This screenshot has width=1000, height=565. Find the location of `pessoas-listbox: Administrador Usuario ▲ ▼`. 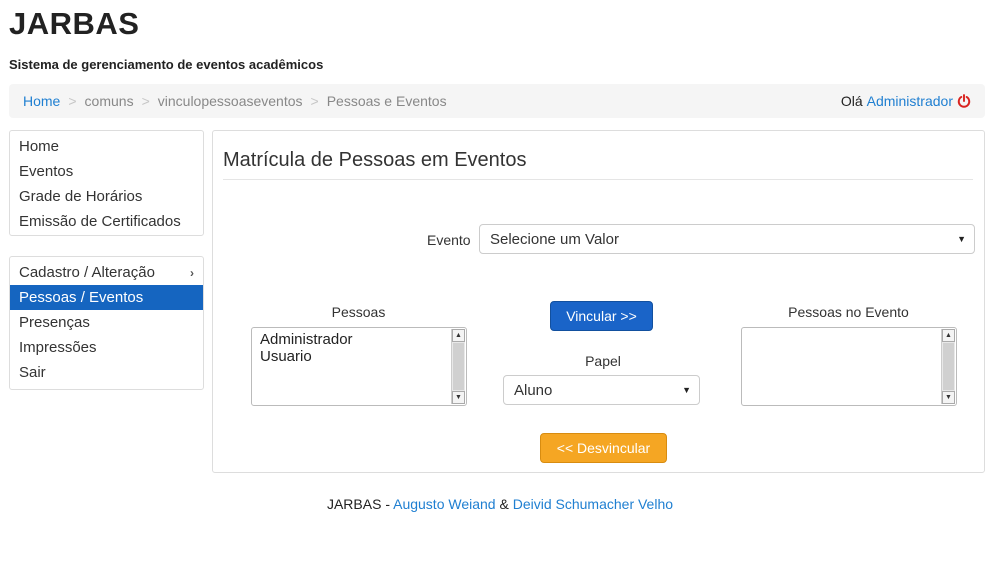

pessoas-listbox: Administrador Usuario ▲ ▼ is located at coordinates (359, 366).